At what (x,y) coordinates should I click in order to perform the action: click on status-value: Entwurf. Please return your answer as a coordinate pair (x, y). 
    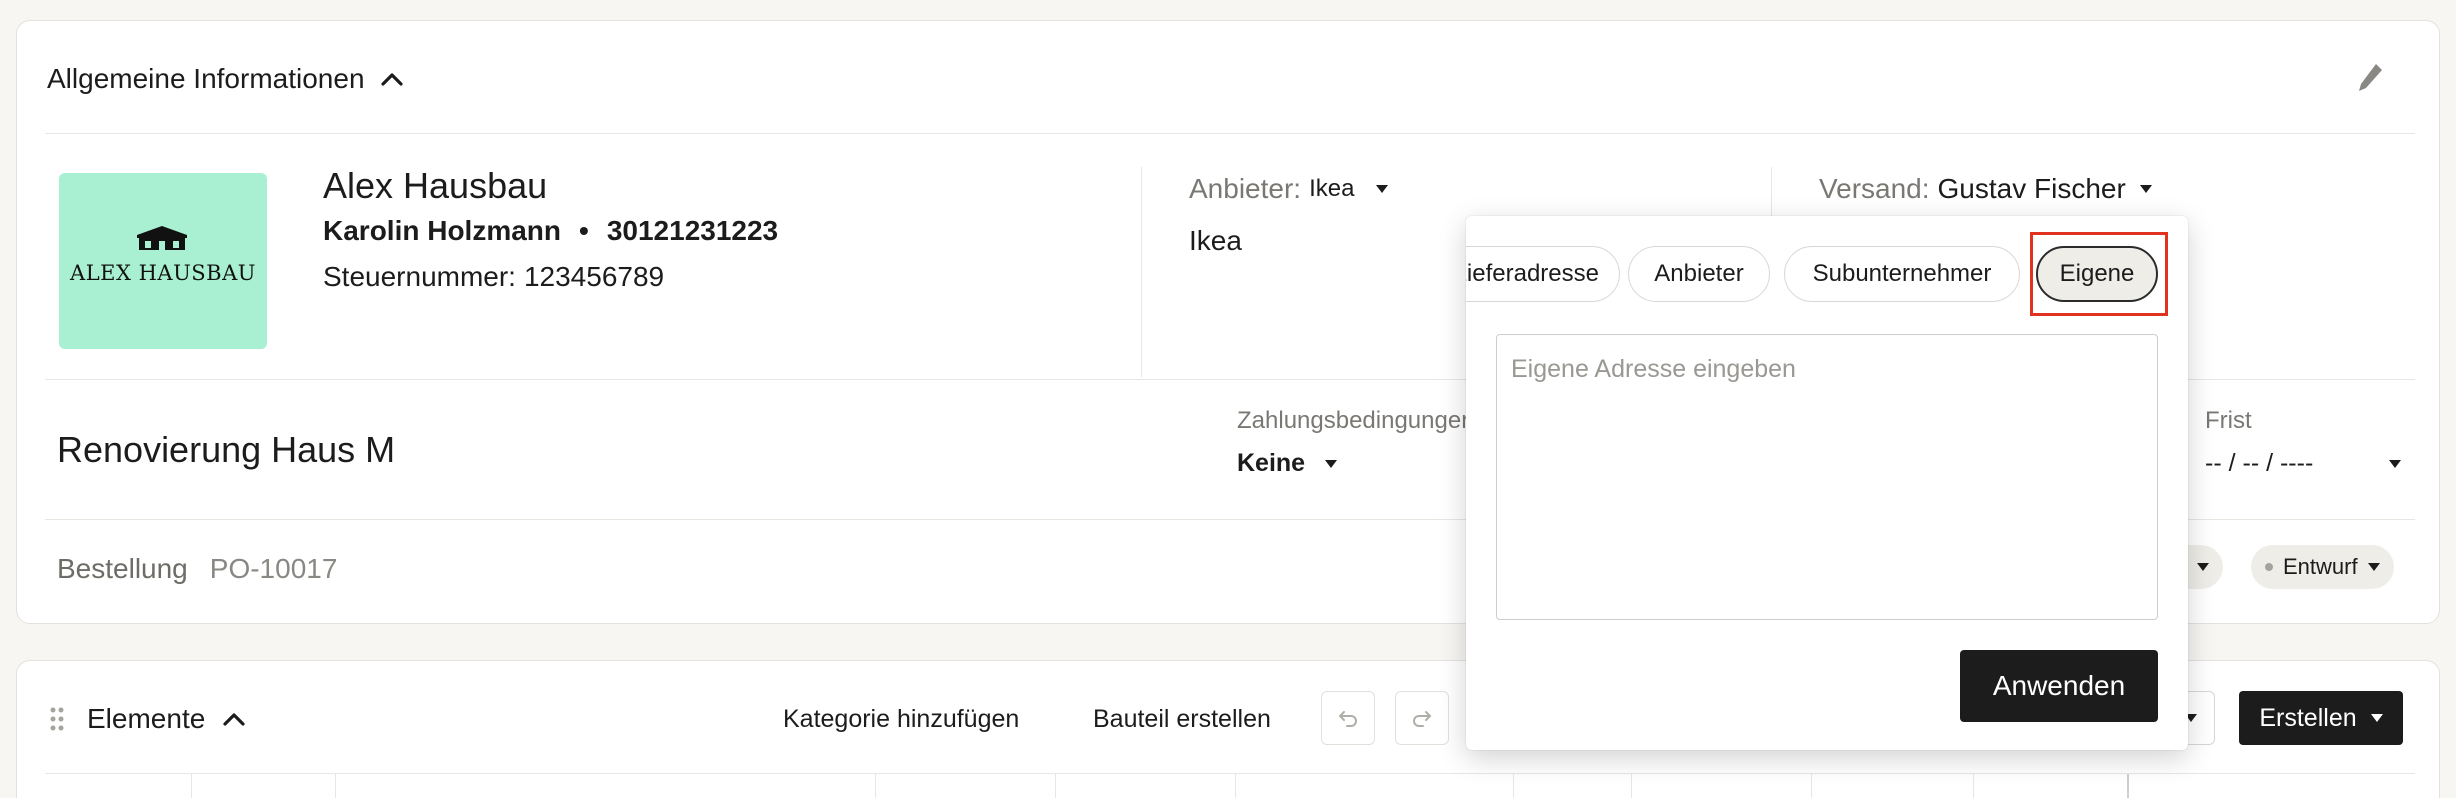
    Looking at the image, I should click on (2320, 566).